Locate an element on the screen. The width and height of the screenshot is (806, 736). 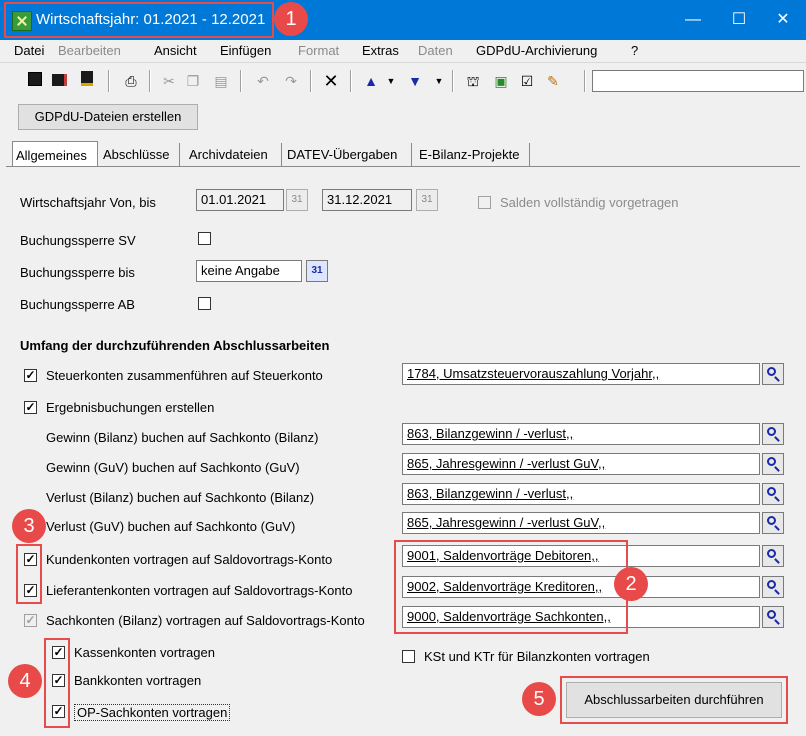
gewinn-bilanz-field: 863, Bilanzgewinn / -verlust,, is located at coordinates (581, 434).